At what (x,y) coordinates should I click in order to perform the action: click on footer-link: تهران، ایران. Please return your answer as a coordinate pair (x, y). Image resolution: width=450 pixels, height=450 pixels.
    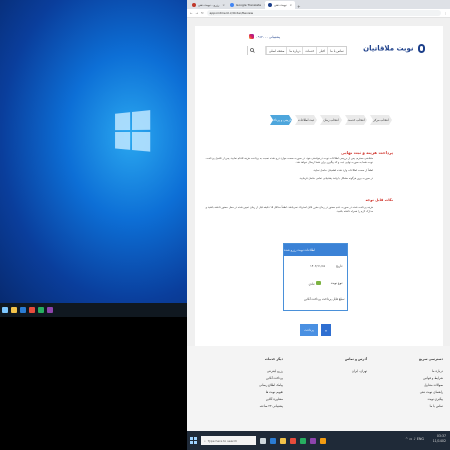
    Looking at the image, I should click on (337, 372).